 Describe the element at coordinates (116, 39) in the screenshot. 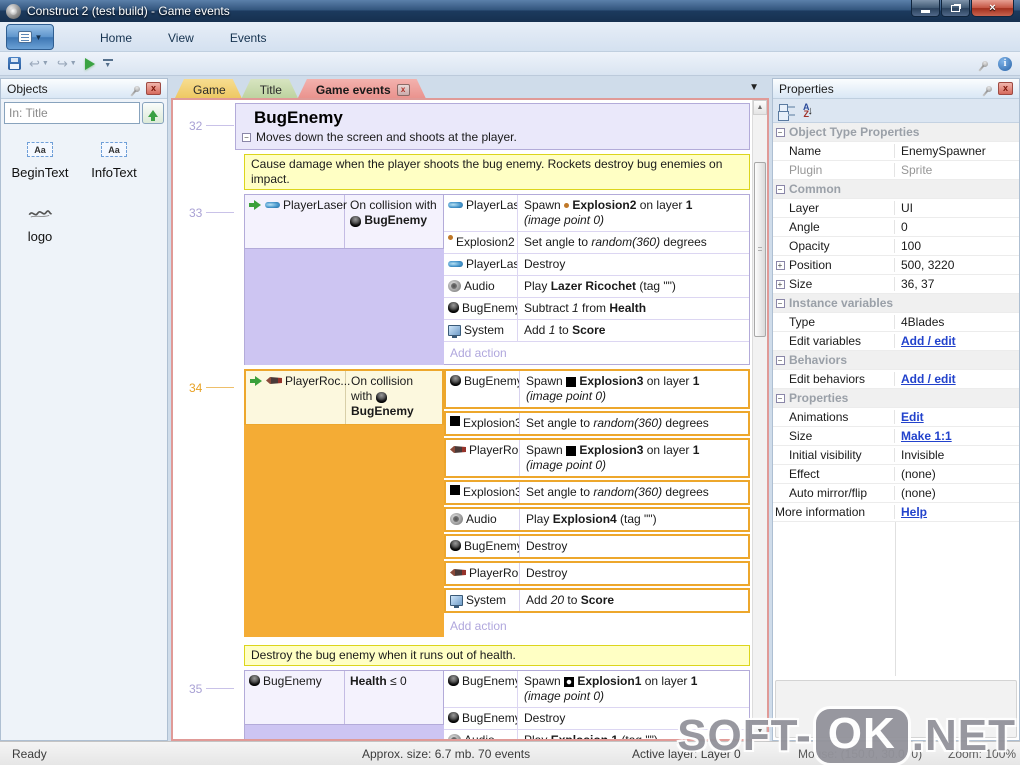

I see `ribbon-tab-home: Home` at that location.